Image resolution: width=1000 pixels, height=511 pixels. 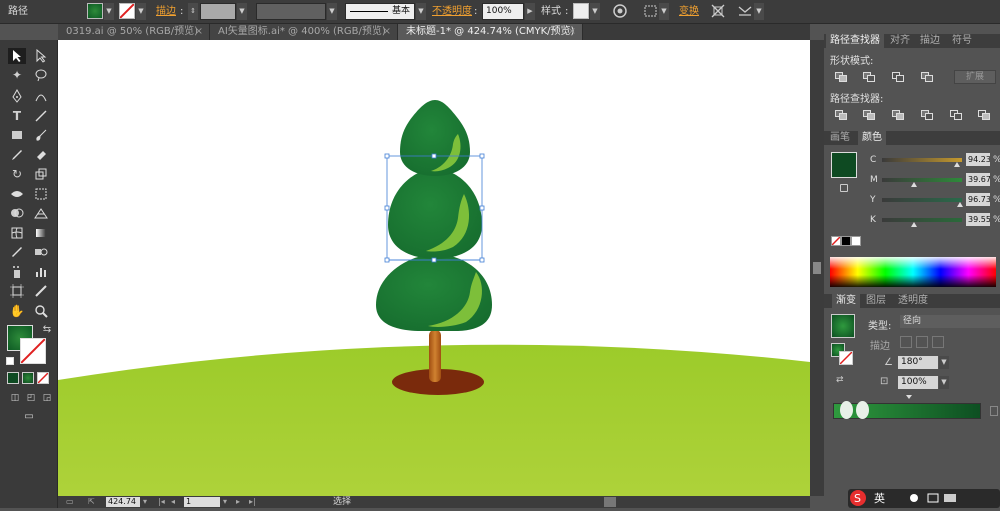 What do you see at coordinates (41, 311) in the screenshot?
I see `zoom-tool-icon` at bounding box center [41, 311].